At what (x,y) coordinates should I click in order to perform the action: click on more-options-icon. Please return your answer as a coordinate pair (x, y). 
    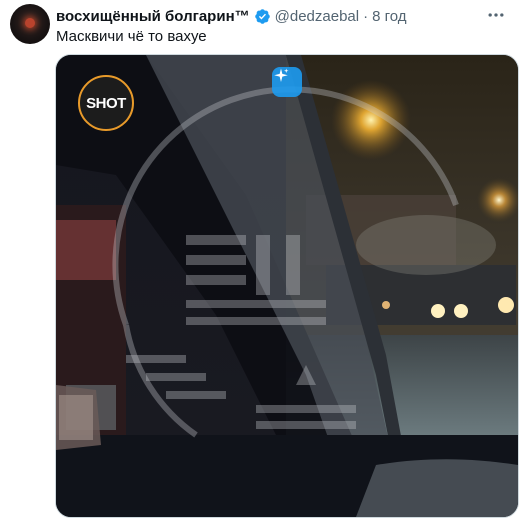
    Looking at the image, I should click on (496, 15).